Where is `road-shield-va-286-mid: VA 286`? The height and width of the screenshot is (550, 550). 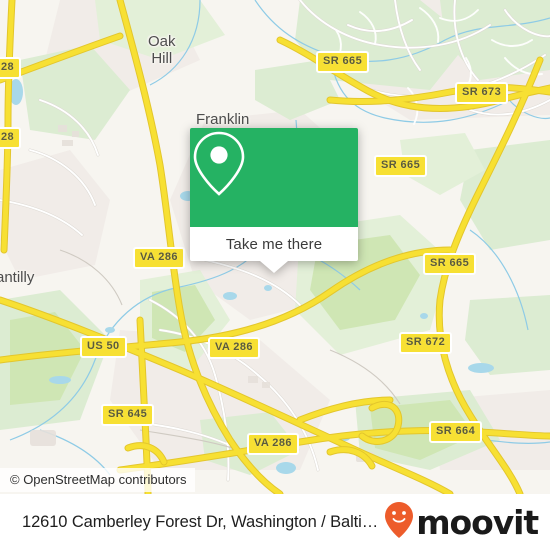 road-shield-va-286-mid: VA 286 is located at coordinates (234, 348).